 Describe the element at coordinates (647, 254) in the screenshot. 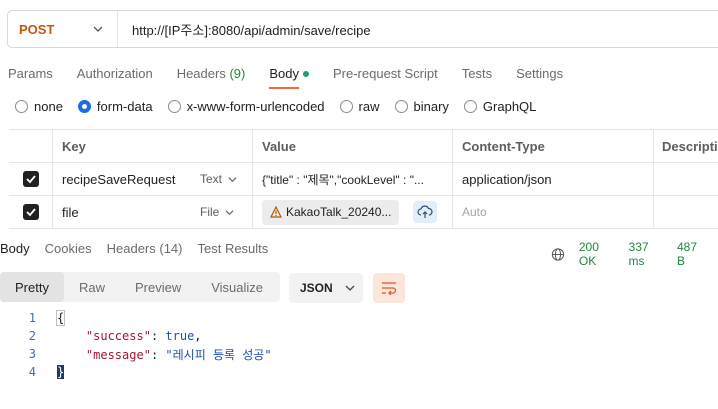

I see `response-time: 337 ms` at that location.